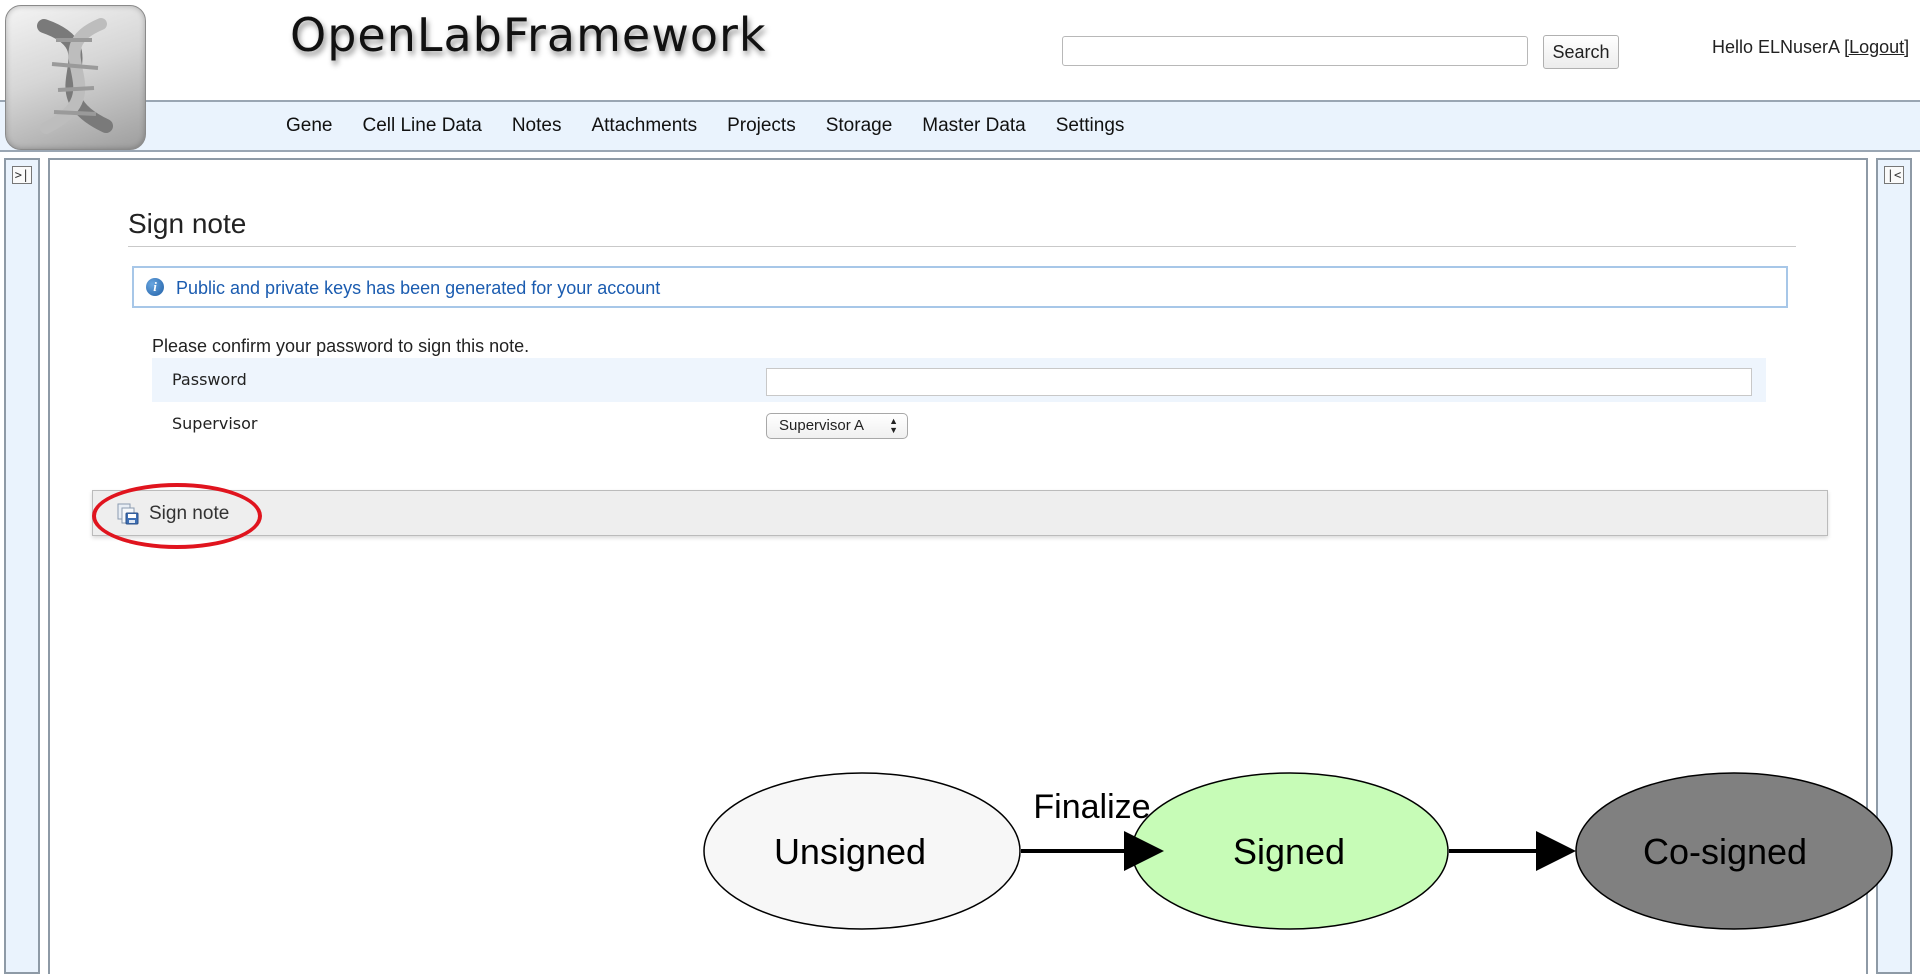  I want to click on sign-note-button: Sign note, so click(173, 514).